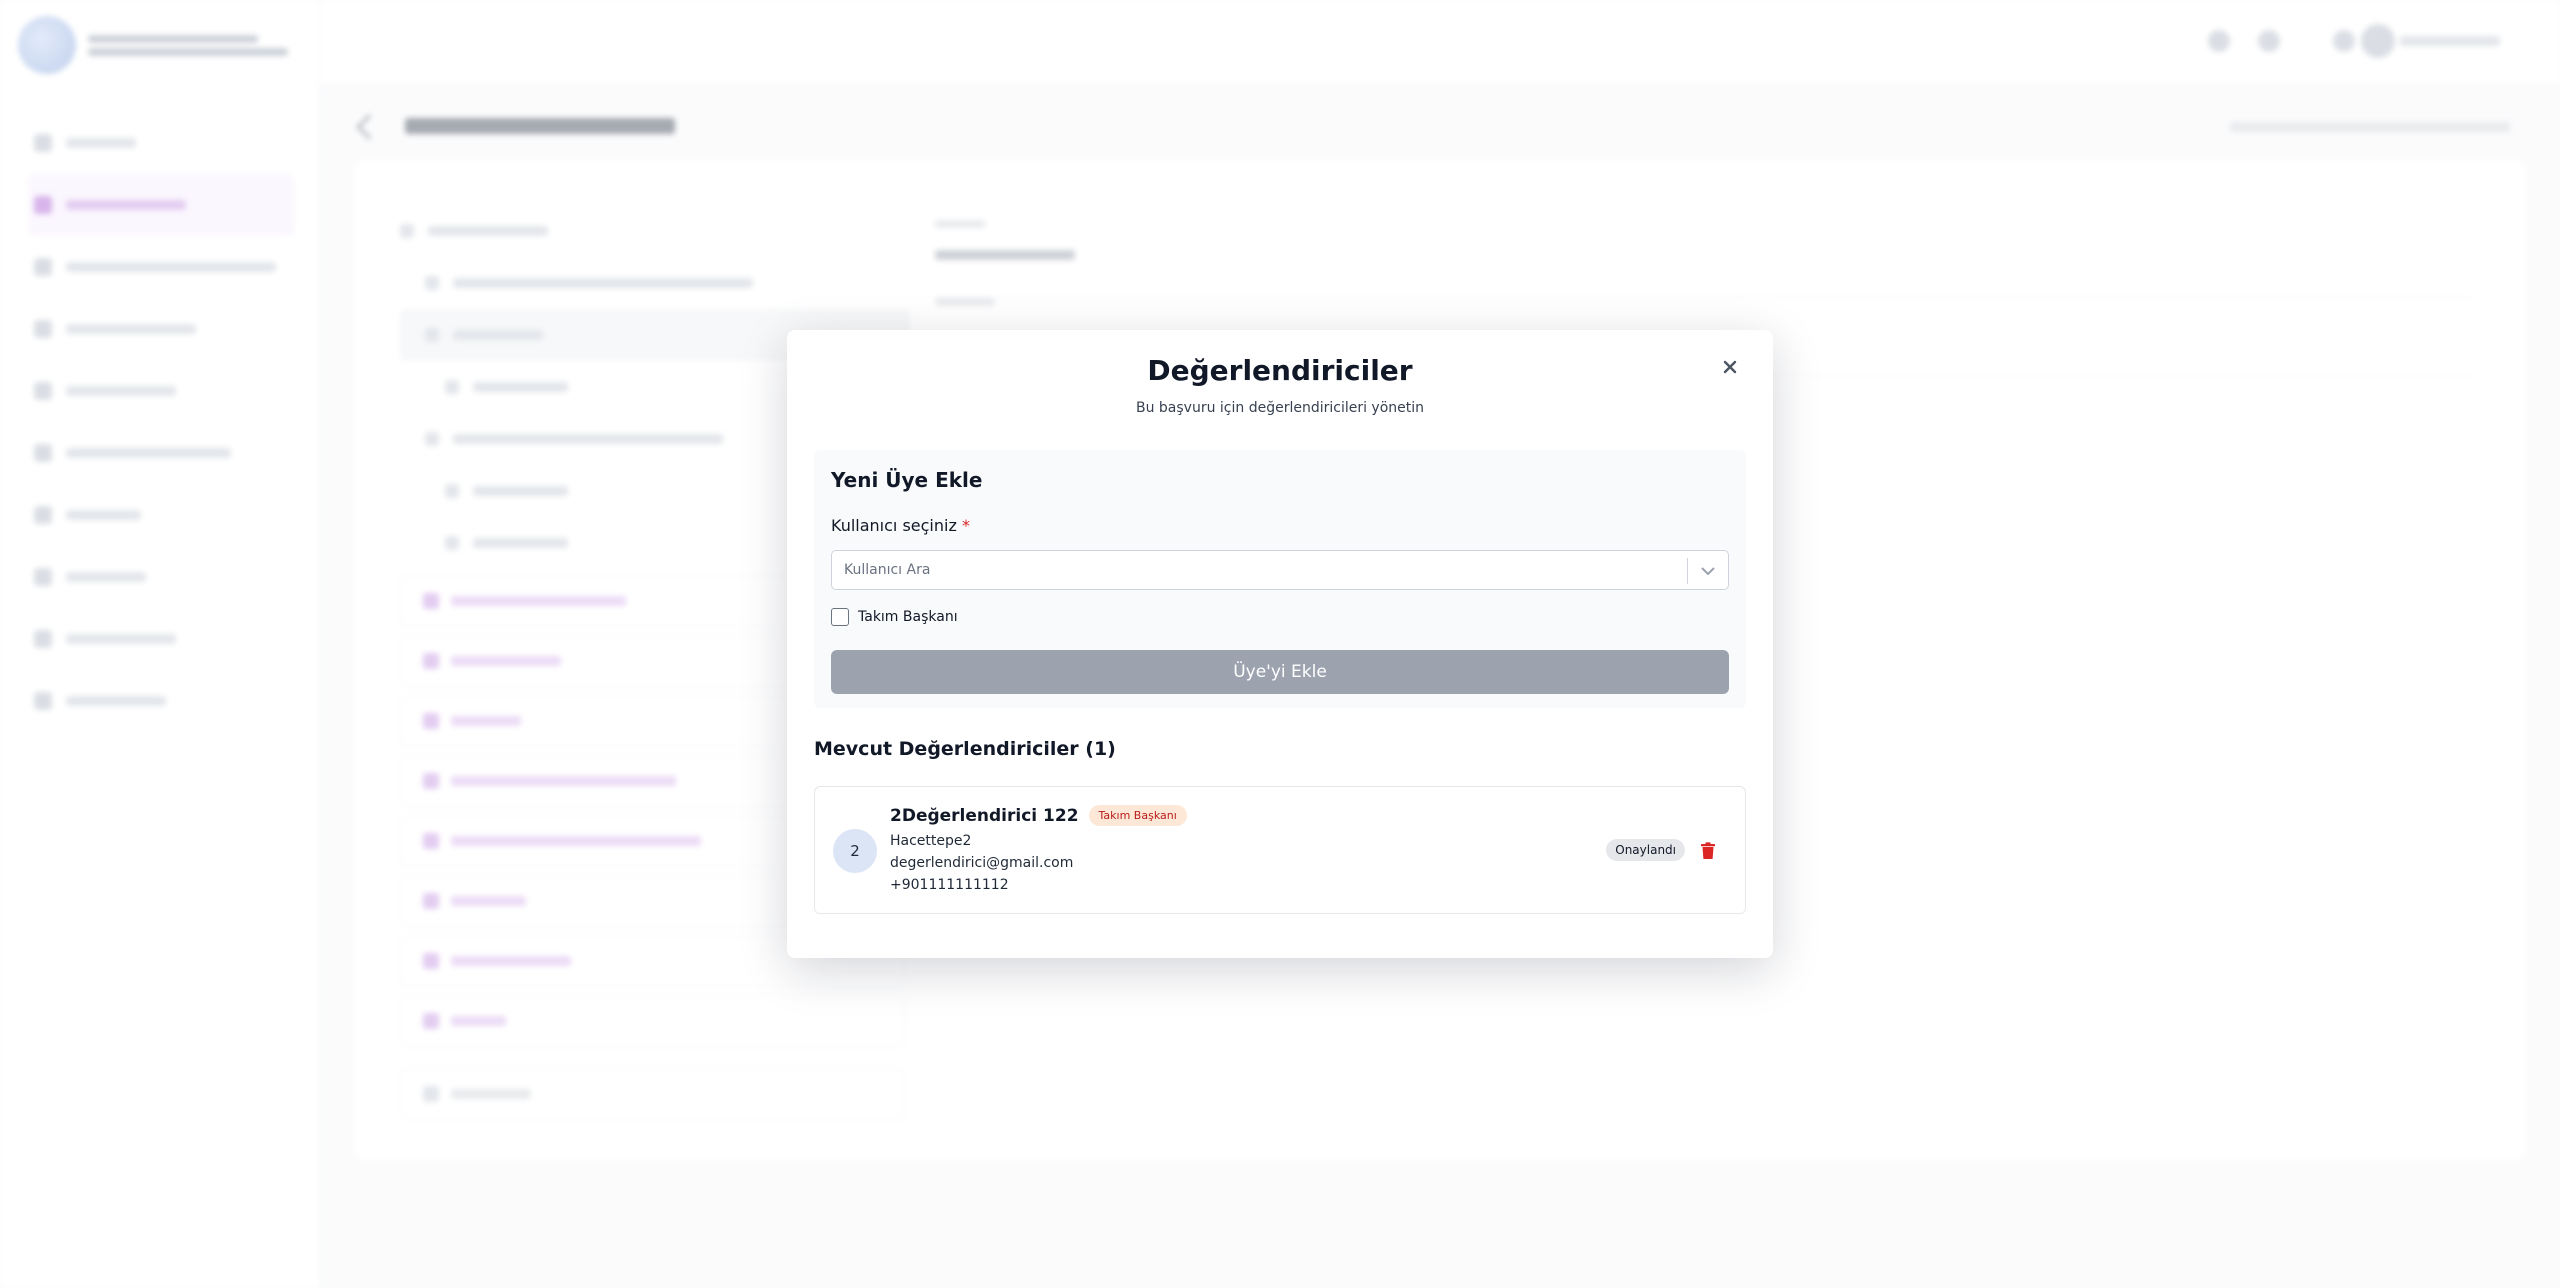  What do you see at coordinates (1280, 672) in the screenshot?
I see `add-member-button: Üye'yi Ekle` at bounding box center [1280, 672].